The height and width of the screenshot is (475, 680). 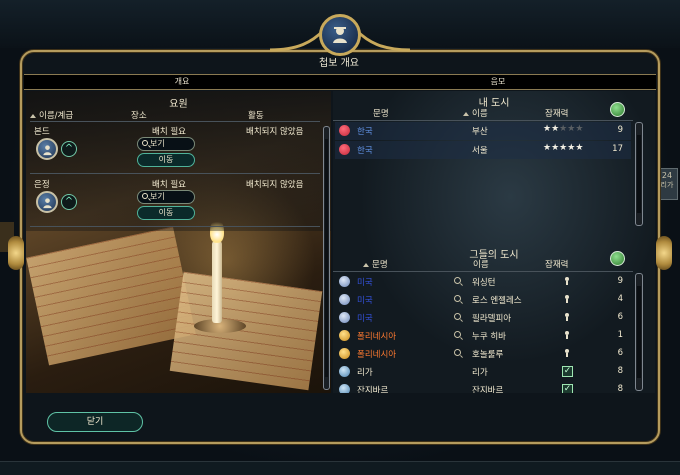 What do you see at coordinates (492, 319) in the screenshot?
I see `city-name: 필라델피아` at bounding box center [492, 319].